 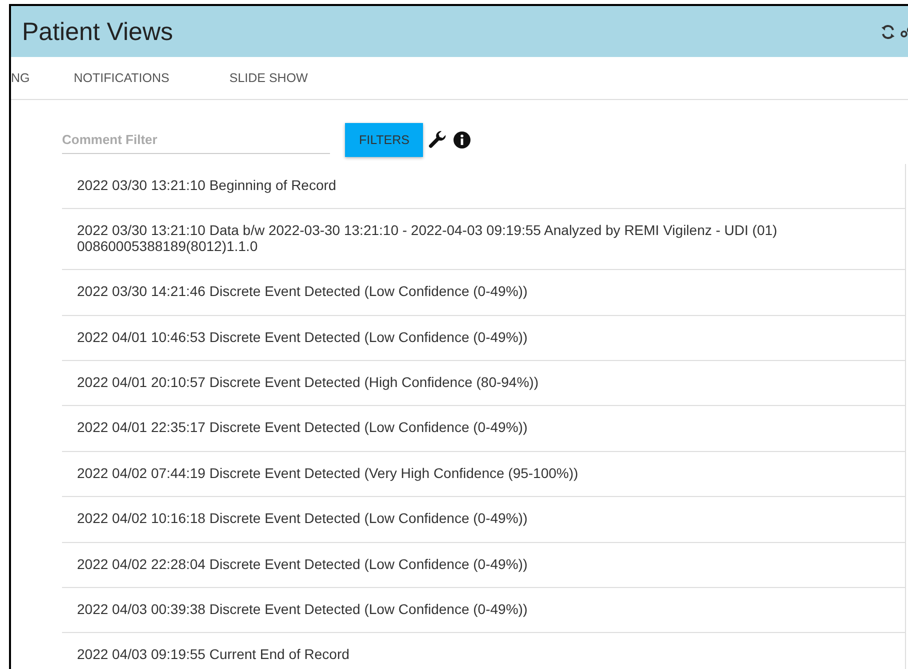 What do you see at coordinates (483, 383) in the screenshot?
I see `comment-item: 2022 04/01 20:10:57 Discrete Event Detected (High Confidence (80-94%))` at bounding box center [483, 383].